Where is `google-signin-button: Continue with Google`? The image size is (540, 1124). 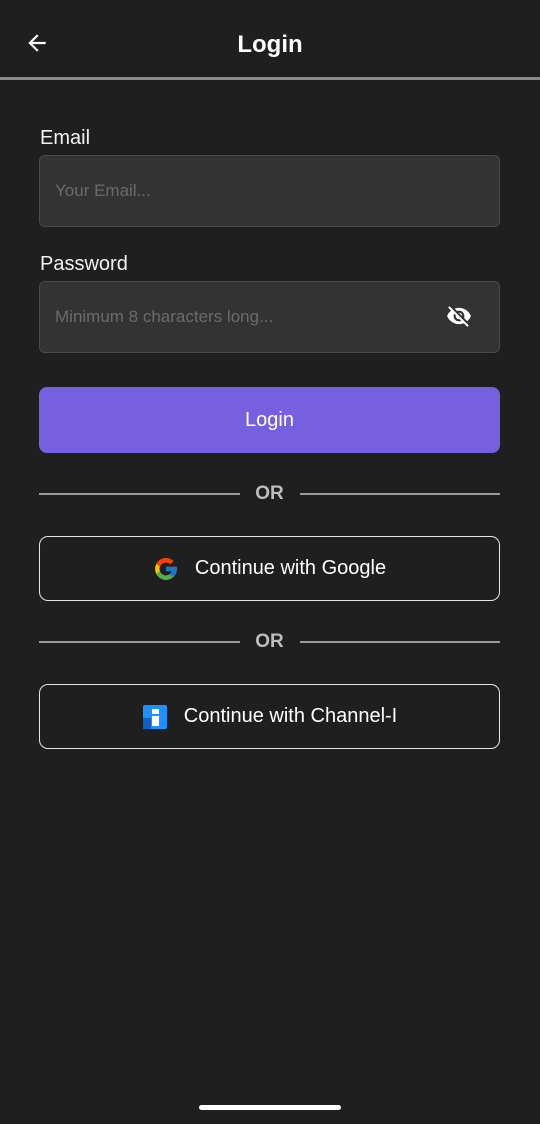
google-signin-button: Continue with Google is located at coordinates (269, 568).